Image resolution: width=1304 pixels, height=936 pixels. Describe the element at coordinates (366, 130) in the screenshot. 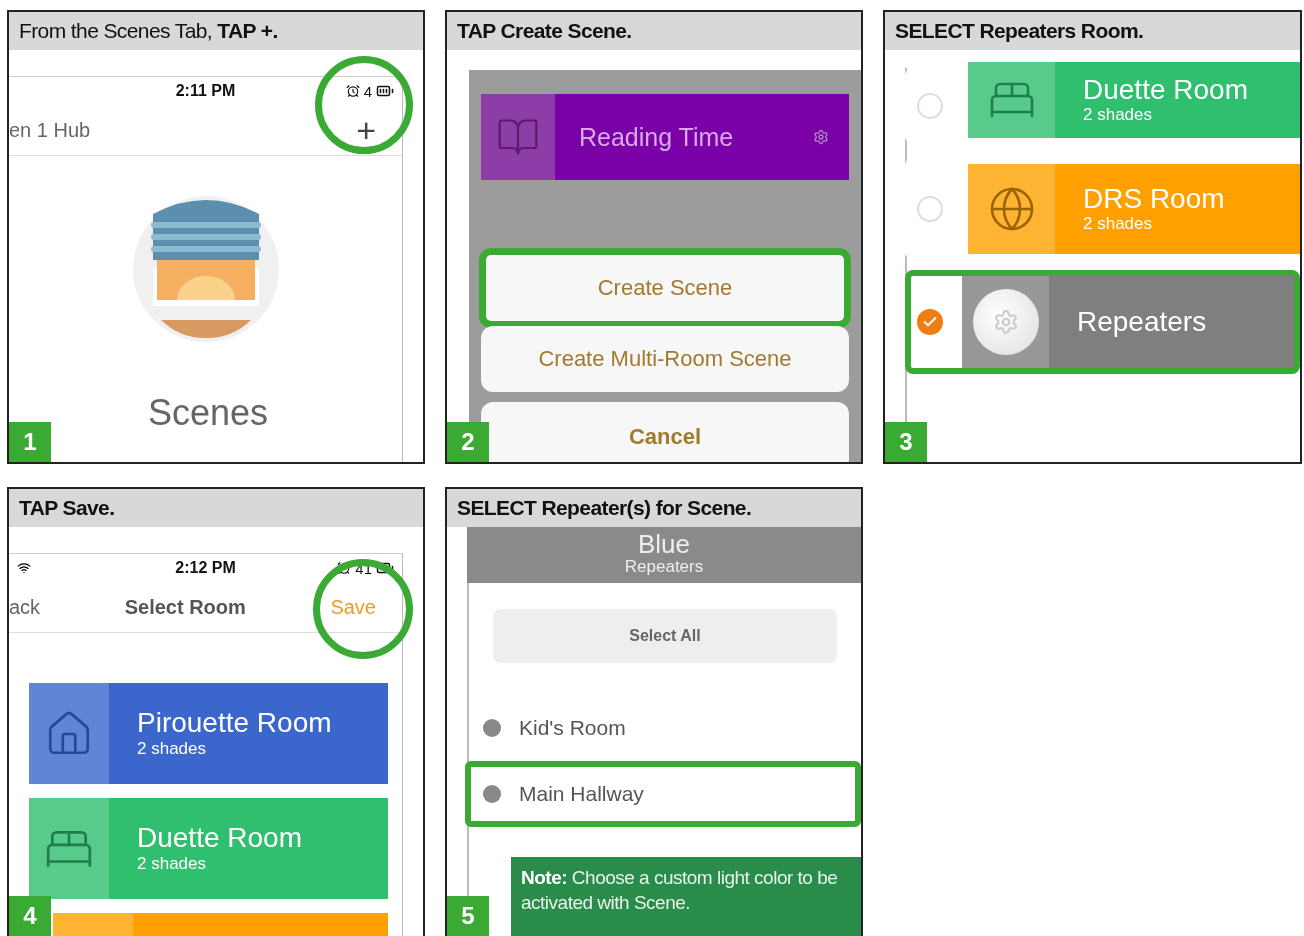

I see `add-button: +` at that location.